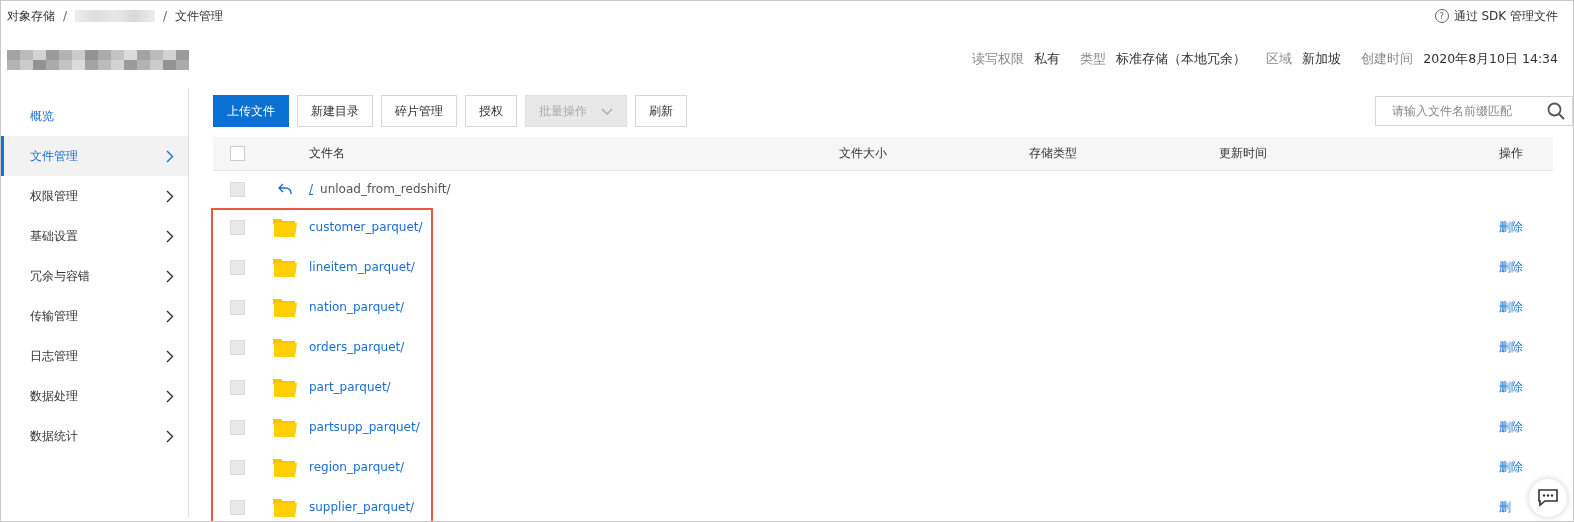 The width and height of the screenshot is (1574, 522). Describe the element at coordinates (1490, 59) in the screenshot. I see `info-value: 2020年8月10日 14:34` at that location.